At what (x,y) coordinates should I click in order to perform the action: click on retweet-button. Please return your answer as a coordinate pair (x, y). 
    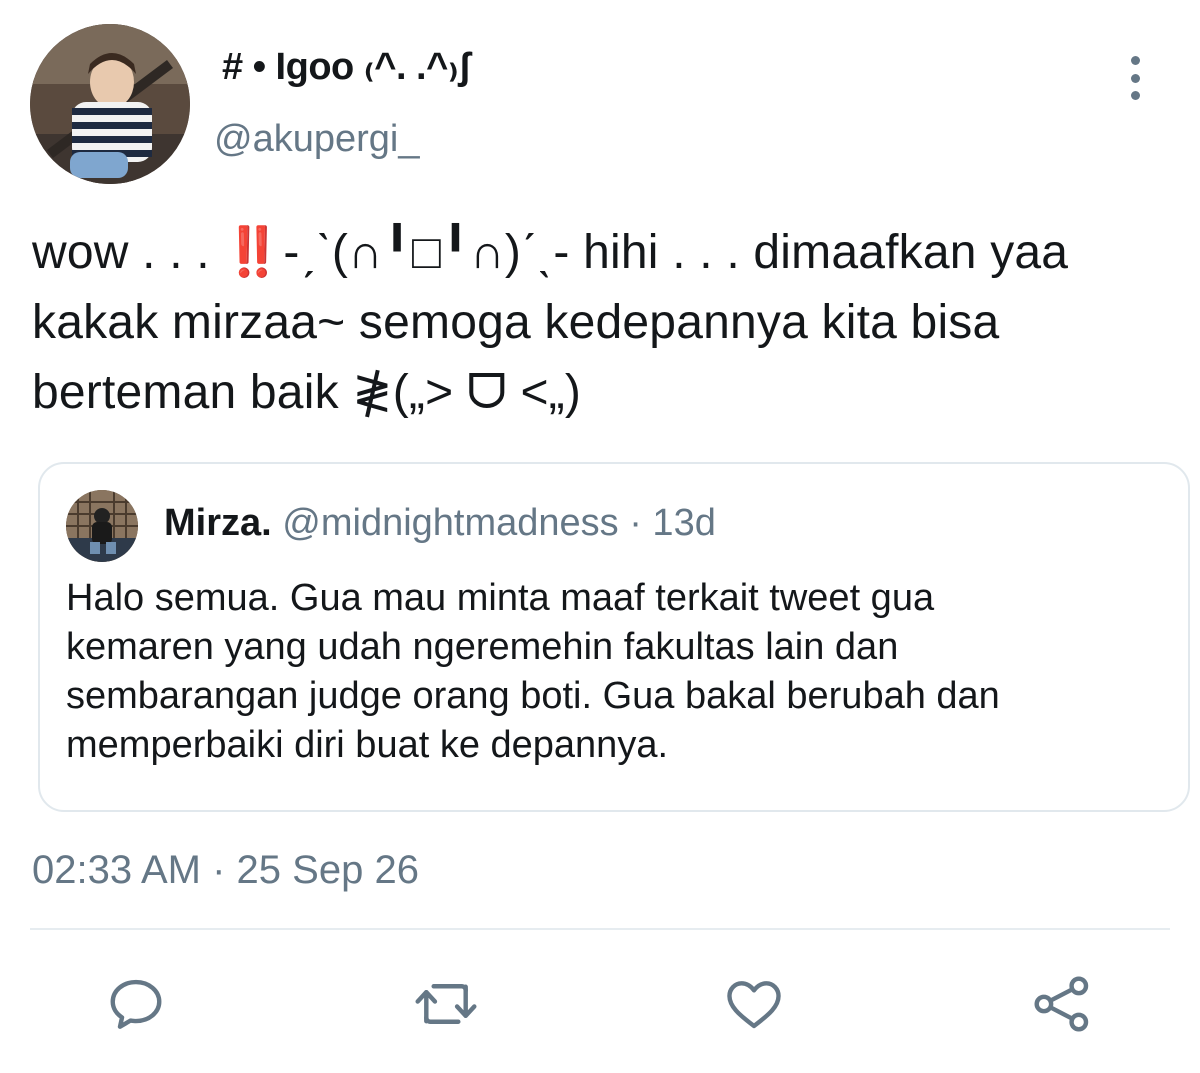
    Looking at the image, I should click on (446, 1004).